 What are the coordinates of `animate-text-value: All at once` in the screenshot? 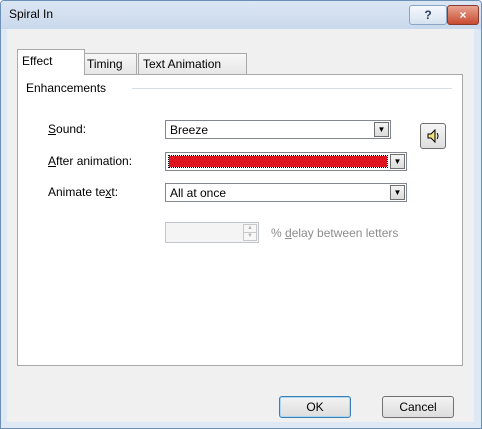 It's located at (198, 193).